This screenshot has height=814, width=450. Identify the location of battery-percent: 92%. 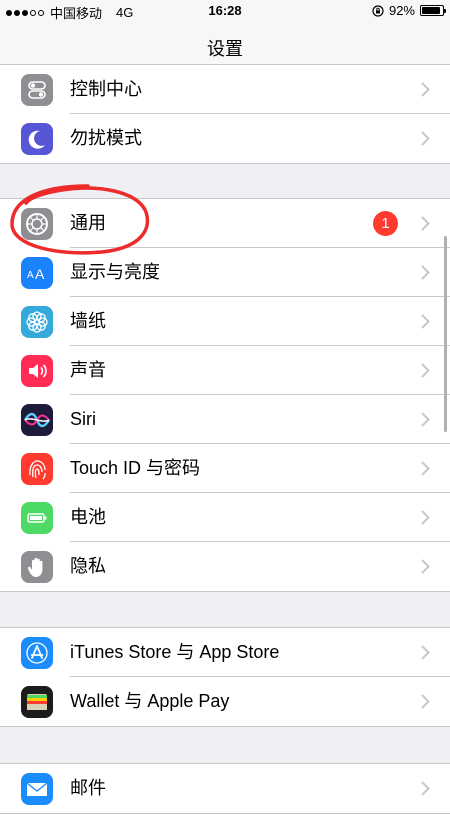
(401, 10).